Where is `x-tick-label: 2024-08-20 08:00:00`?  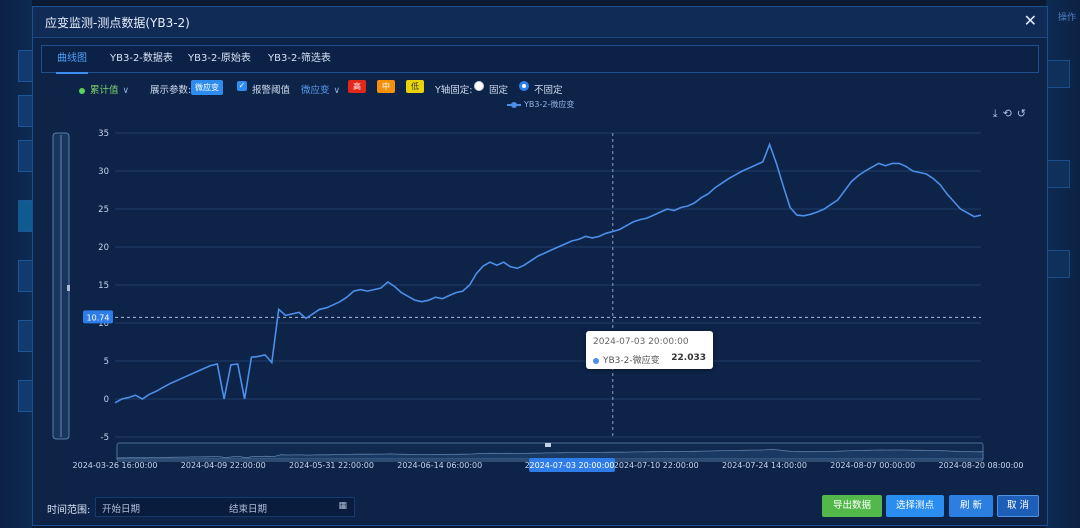 x-tick-label: 2024-08-20 08:00:00 is located at coordinates (981, 465).